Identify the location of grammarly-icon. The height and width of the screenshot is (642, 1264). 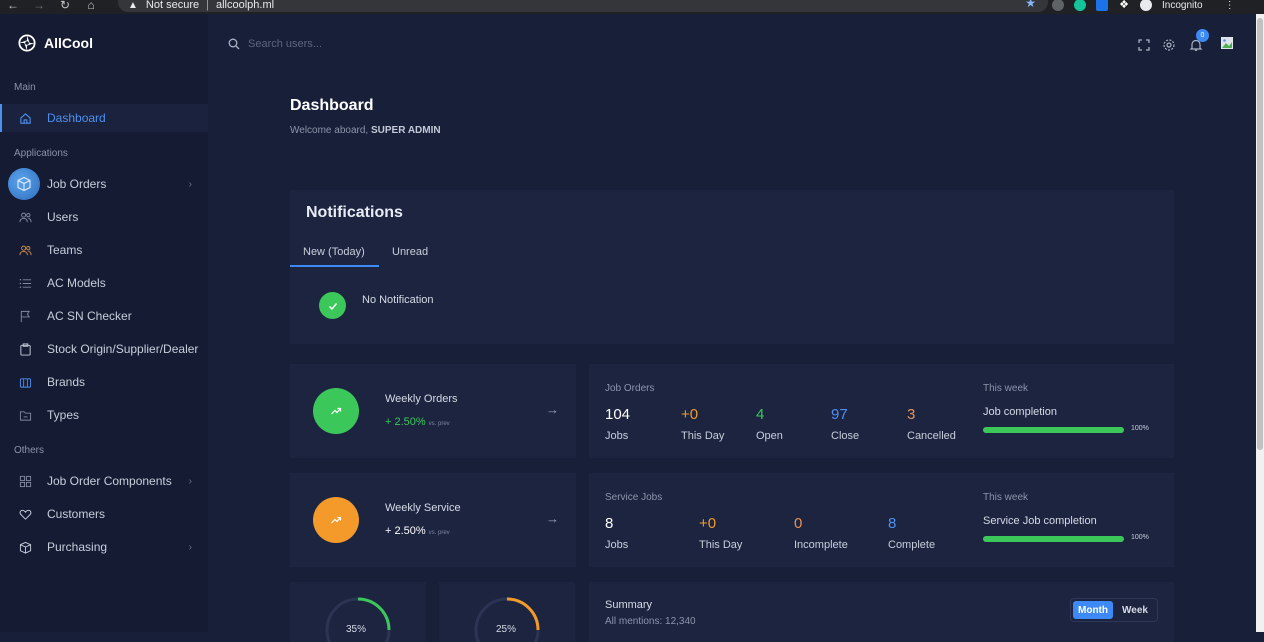
(1080, 5).